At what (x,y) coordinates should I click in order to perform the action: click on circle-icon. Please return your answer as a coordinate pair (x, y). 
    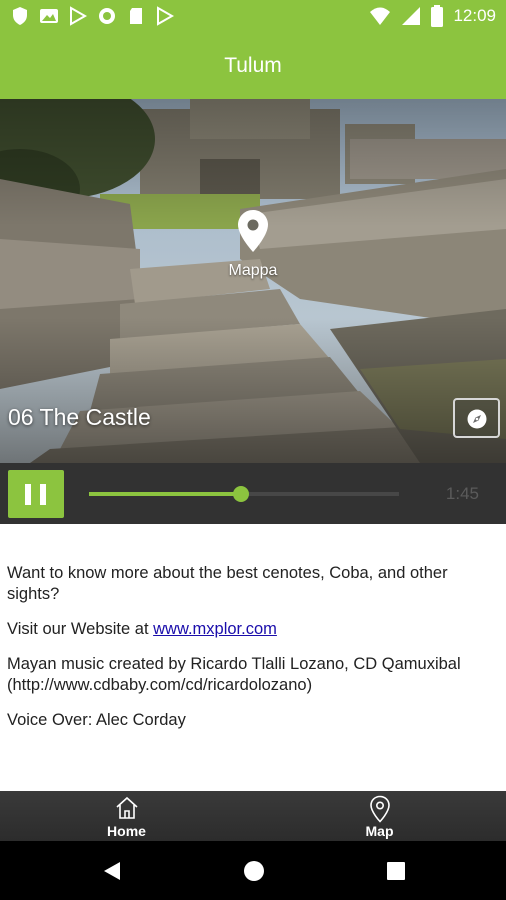
    Looking at the image, I should click on (107, 16).